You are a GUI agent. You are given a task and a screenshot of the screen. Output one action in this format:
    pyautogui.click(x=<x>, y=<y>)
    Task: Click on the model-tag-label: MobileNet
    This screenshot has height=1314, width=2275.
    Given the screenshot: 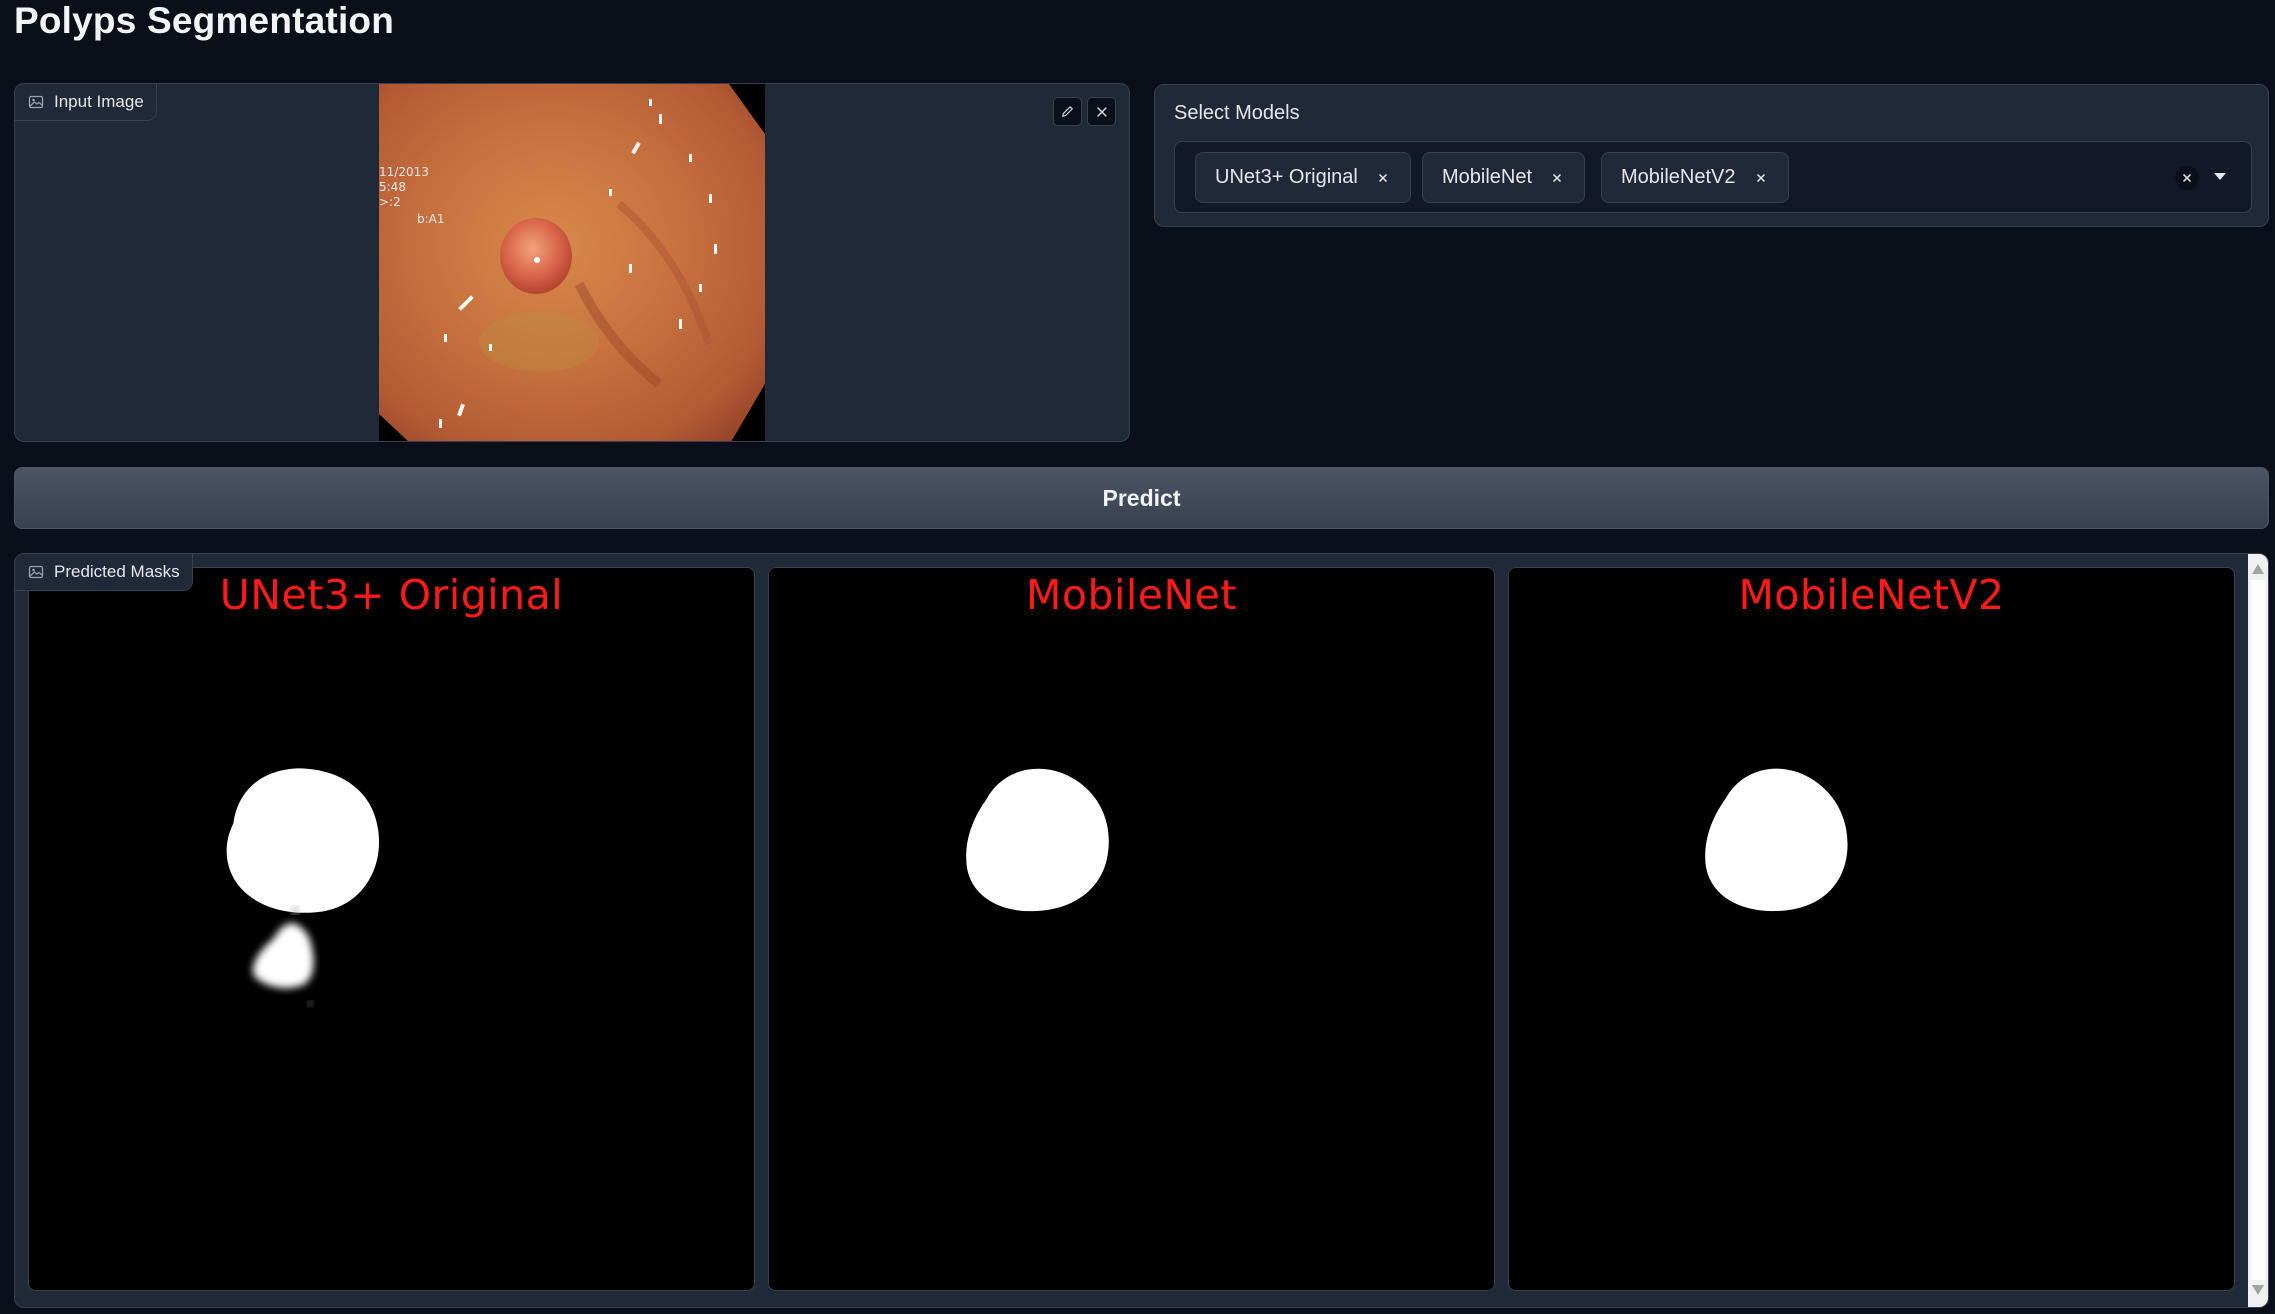 What is the action you would take?
    pyautogui.click(x=1487, y=177)
    